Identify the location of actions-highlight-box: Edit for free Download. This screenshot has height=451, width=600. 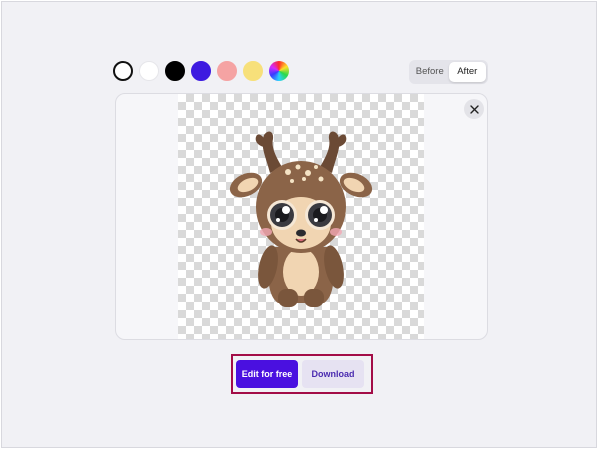
(302, 374).